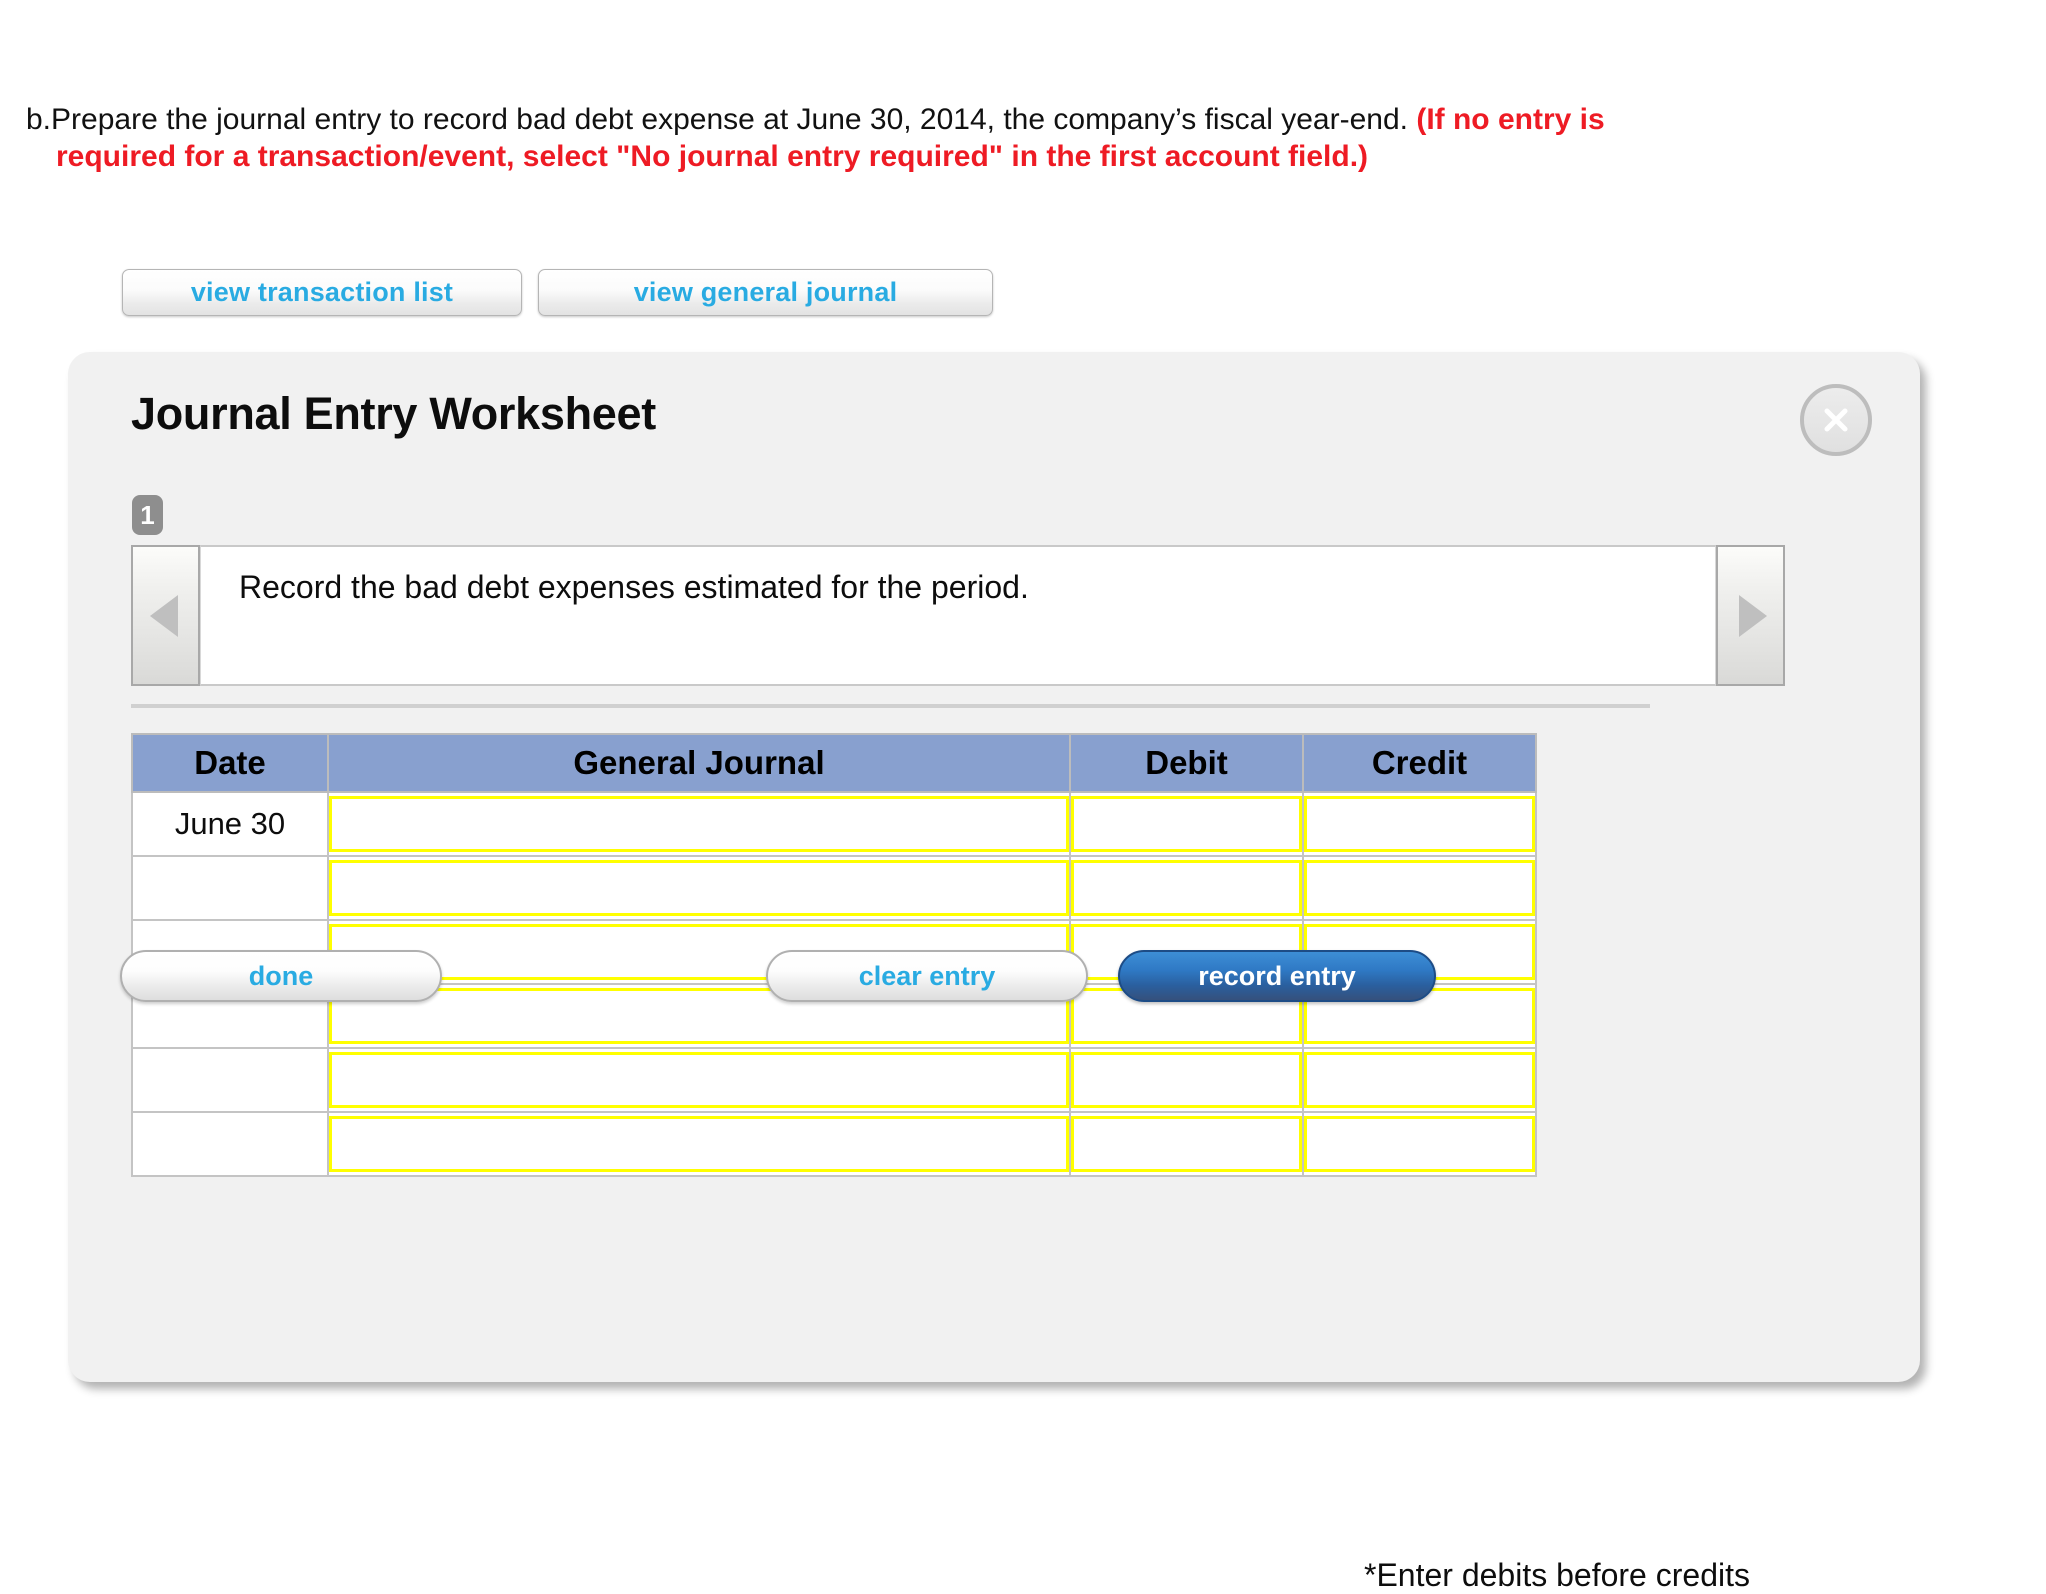  Describe the element at coordinates (393, 413) in the screenshot. I see `page-title: Journal Entry Worksheet` at that location.